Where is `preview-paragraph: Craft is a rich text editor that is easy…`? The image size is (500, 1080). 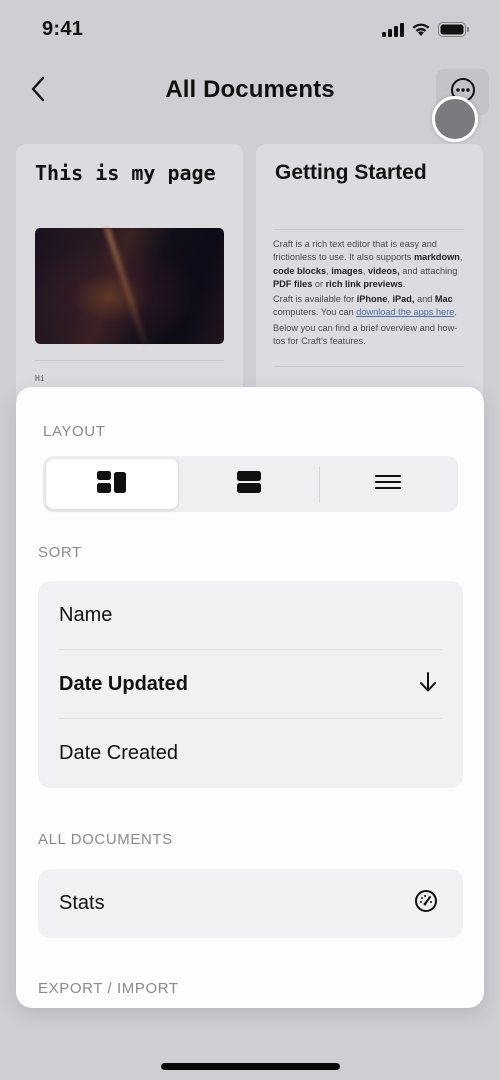 preview-paragraph: Craft is a rich text editor that is easy… is located at coordinates (370, 264).